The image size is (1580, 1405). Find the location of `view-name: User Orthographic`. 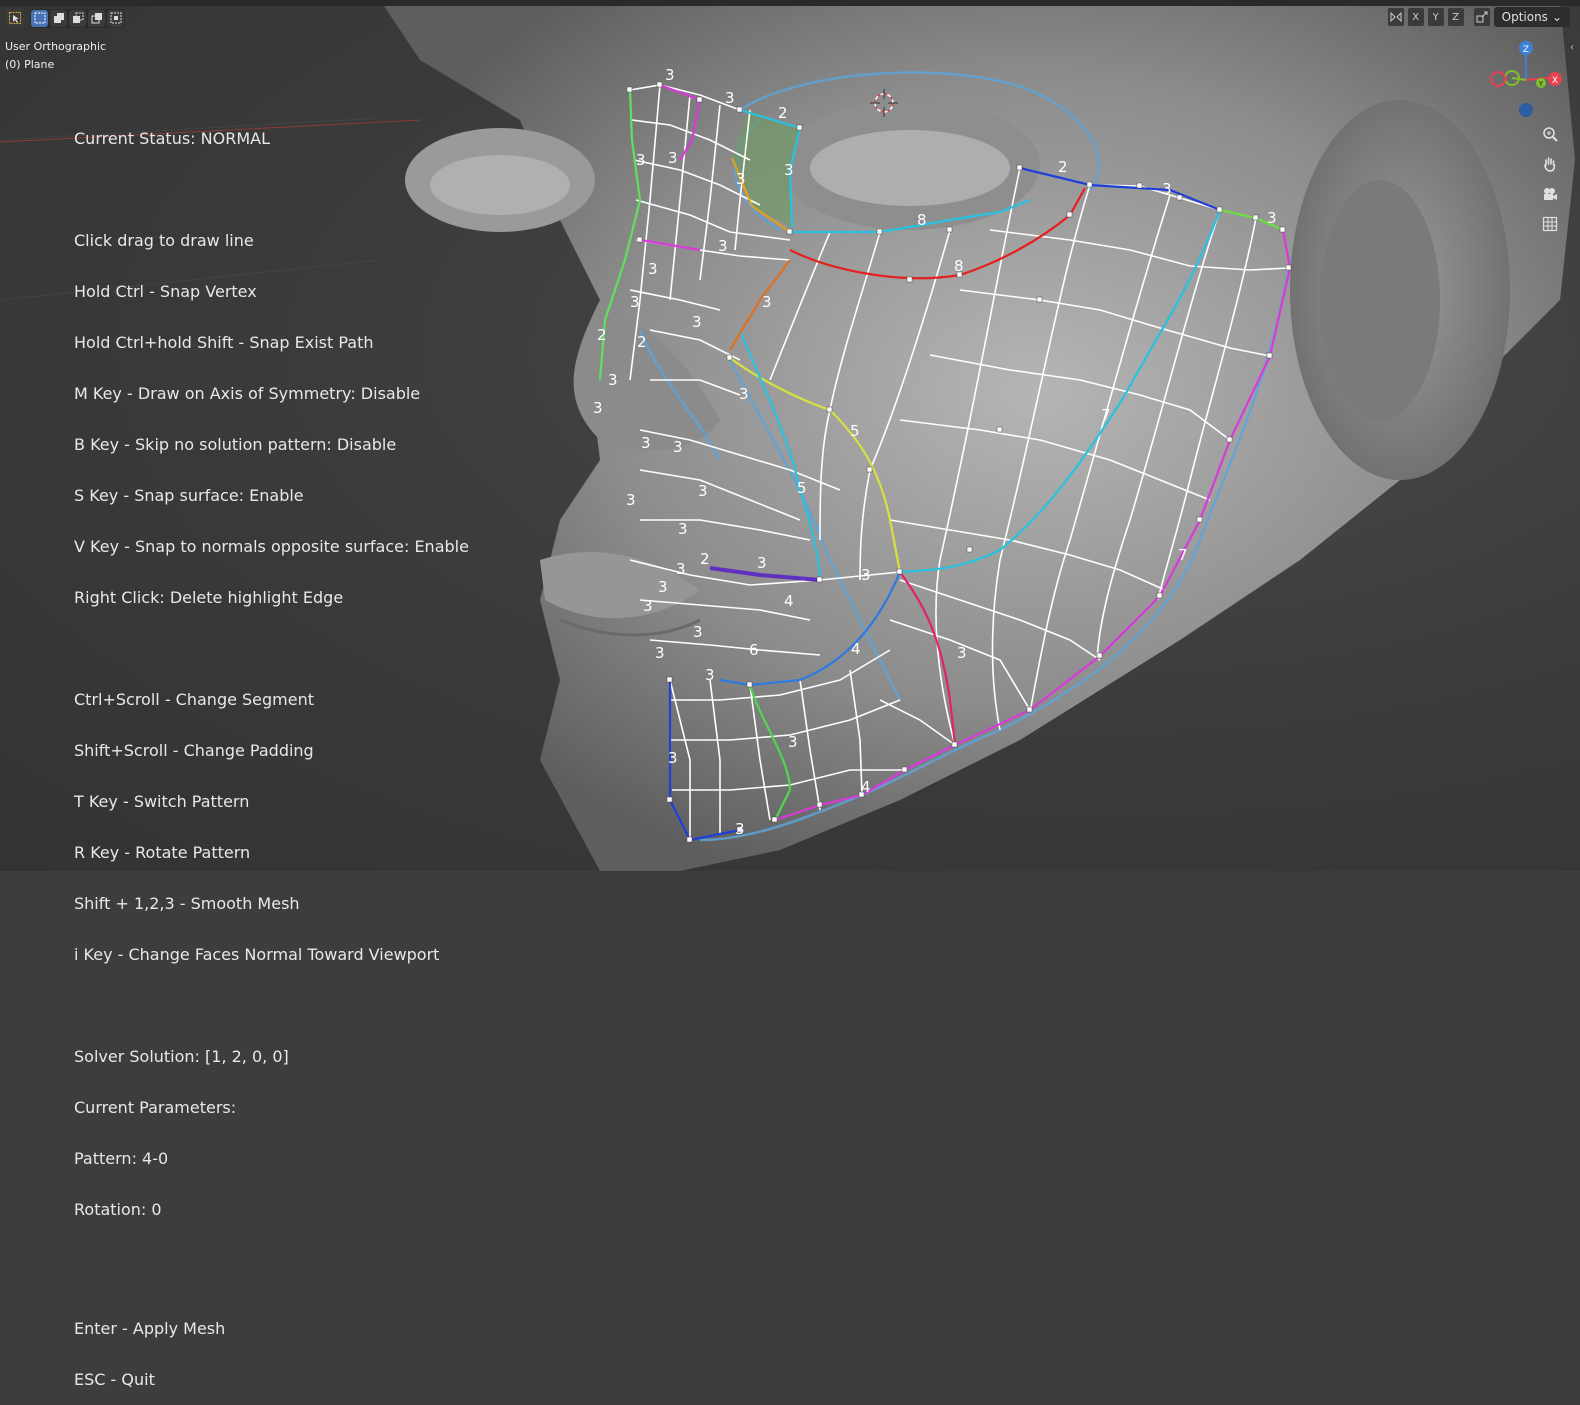

view-name: User Orthographic is located at coordinates (56, 46).